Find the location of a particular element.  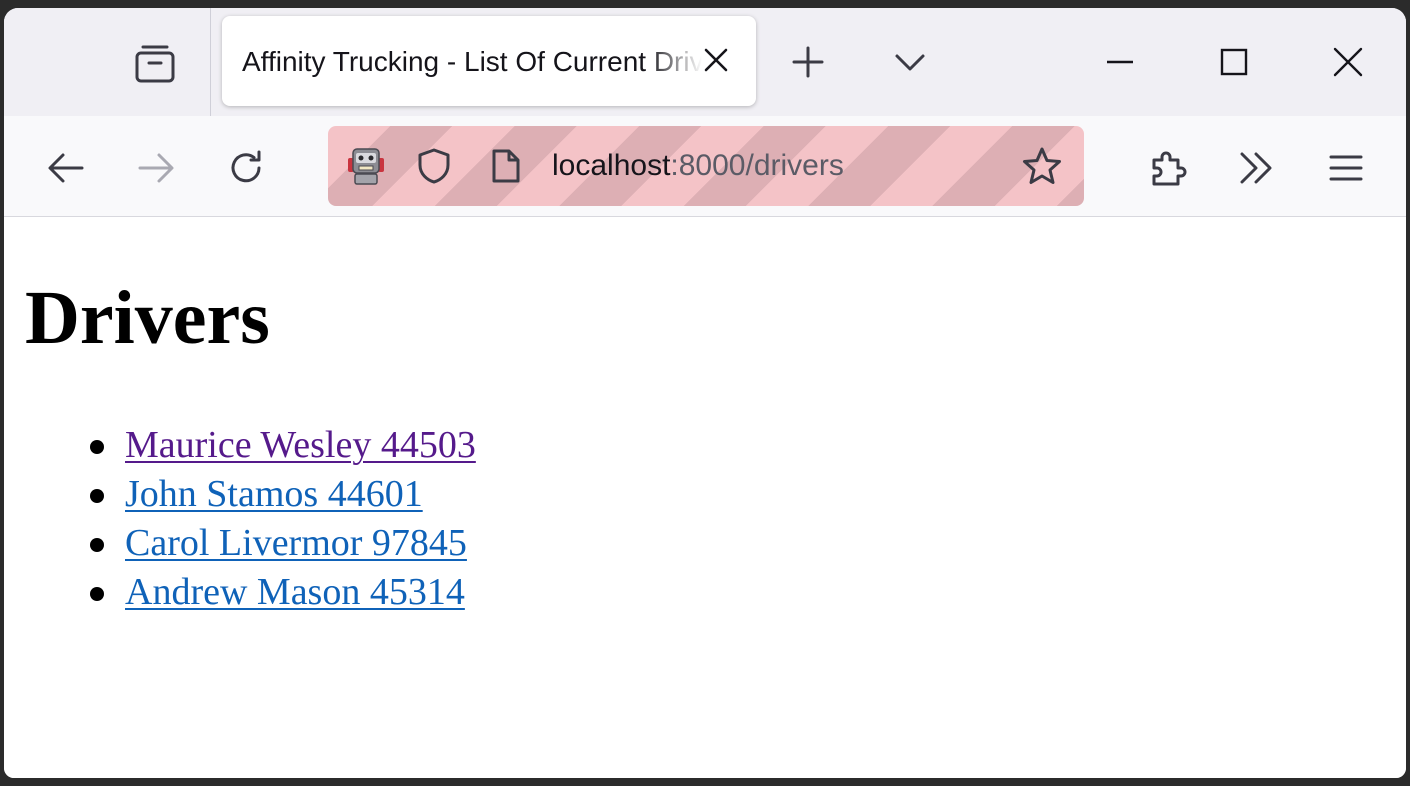

private-browsing-robot-icon is located at coordinates (366, 166).